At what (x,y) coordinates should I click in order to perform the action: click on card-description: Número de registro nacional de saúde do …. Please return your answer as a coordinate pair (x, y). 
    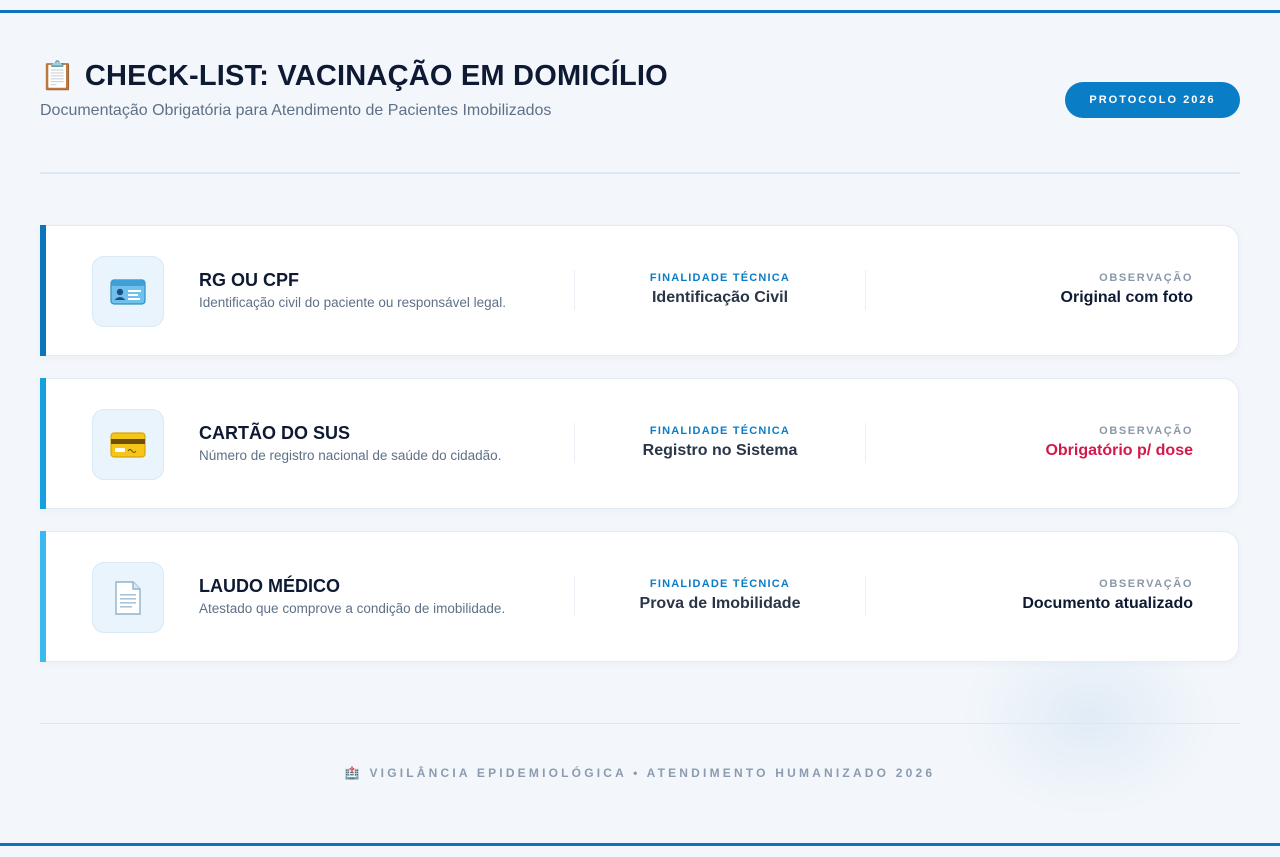
    Looking at the image, I should click on (350, 455).